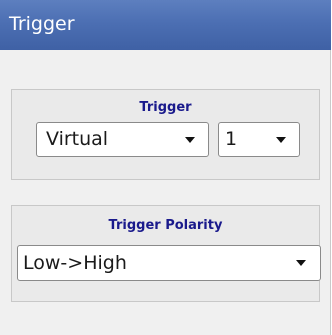  I want to click on panel-titlebar: Trigger, so click(165, 25).